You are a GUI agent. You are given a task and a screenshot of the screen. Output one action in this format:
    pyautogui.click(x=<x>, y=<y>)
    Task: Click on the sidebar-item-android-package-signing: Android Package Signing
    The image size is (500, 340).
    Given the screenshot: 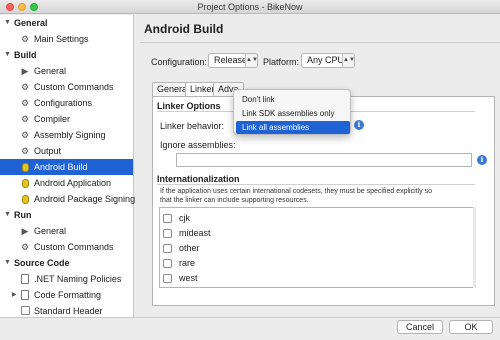 What is the action you would take?
    pyautogui.click(x=68, y=199)
    